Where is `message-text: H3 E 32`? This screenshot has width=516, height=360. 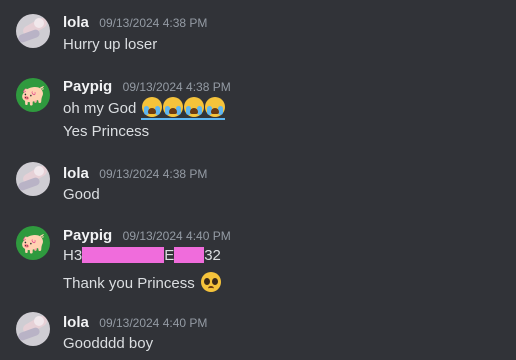
message-text: H3 E 32 is located at coordinates (142, 255).